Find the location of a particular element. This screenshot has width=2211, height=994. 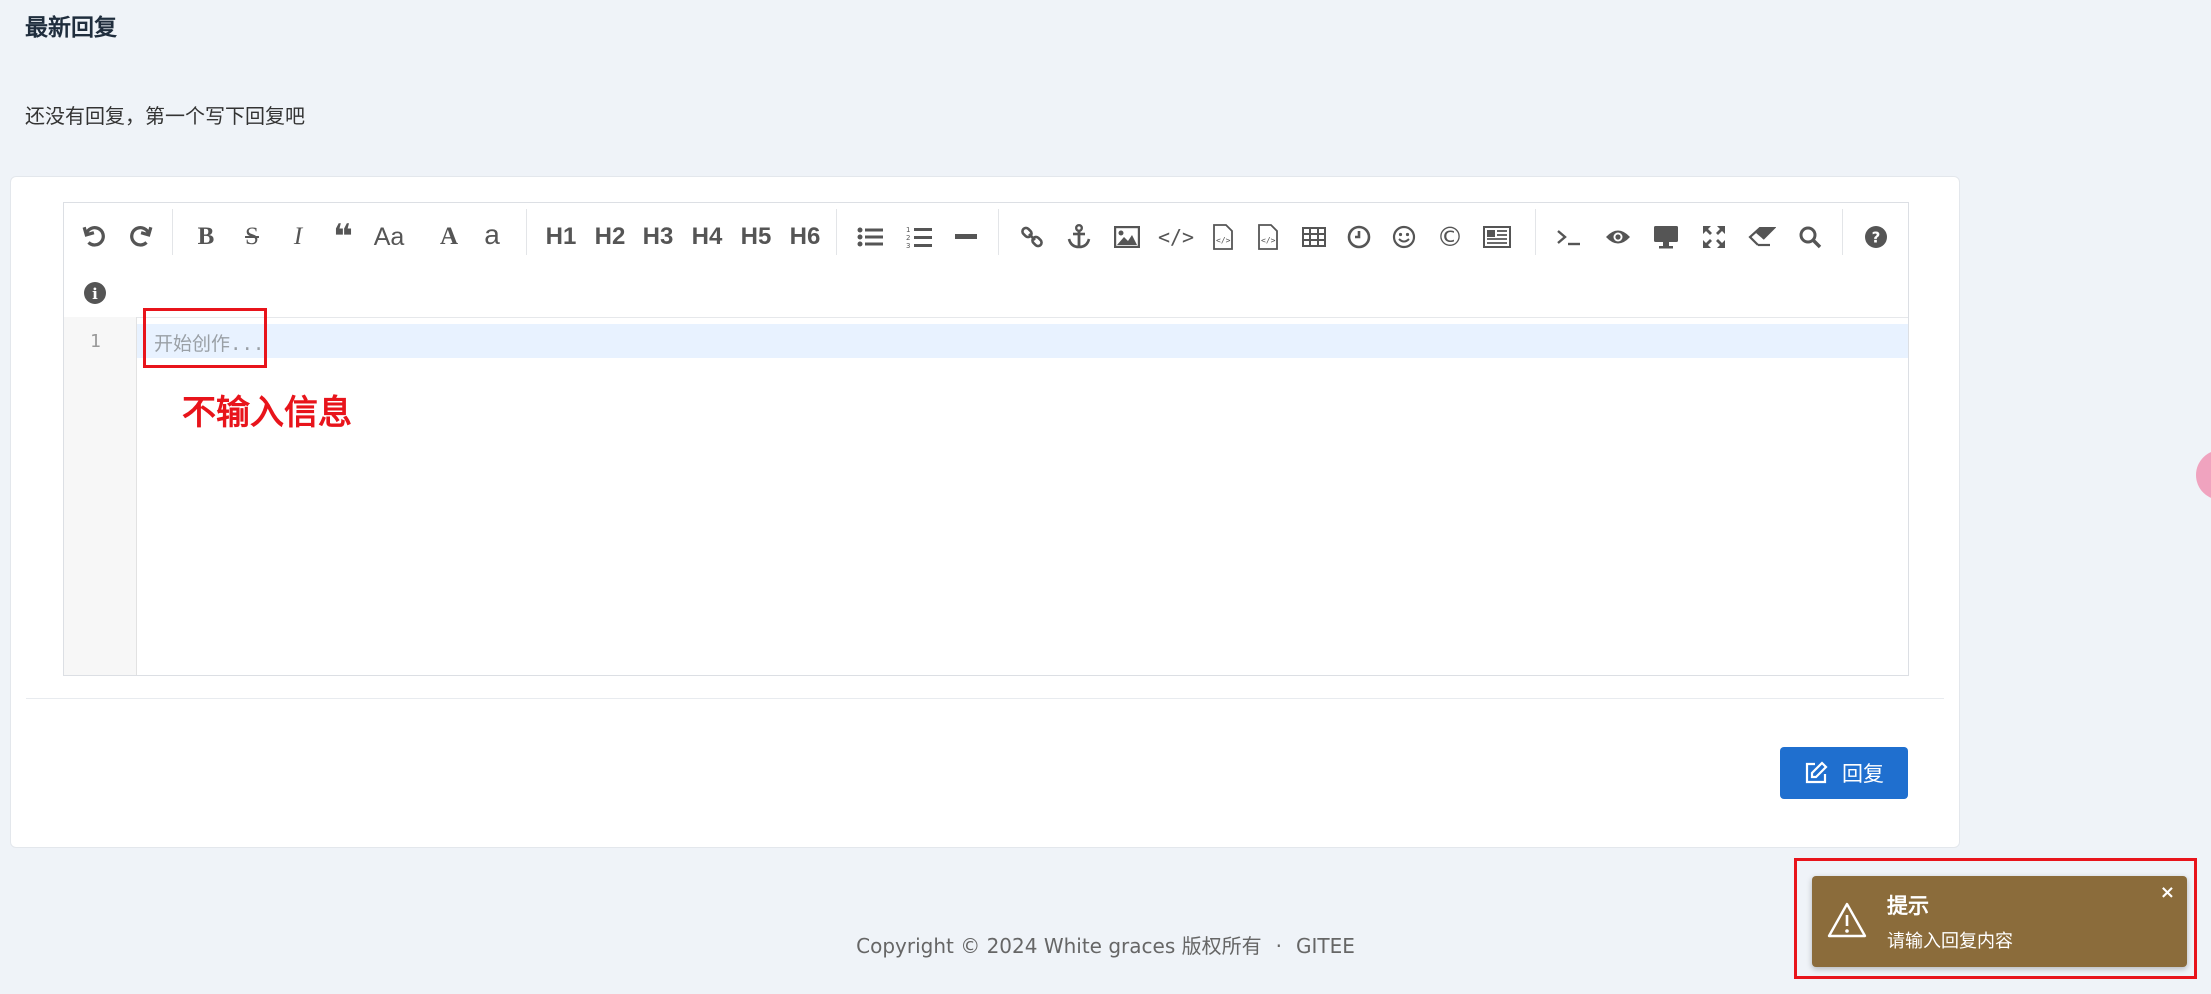

reply-button: 回复 is located at coordinates (1844, 773).